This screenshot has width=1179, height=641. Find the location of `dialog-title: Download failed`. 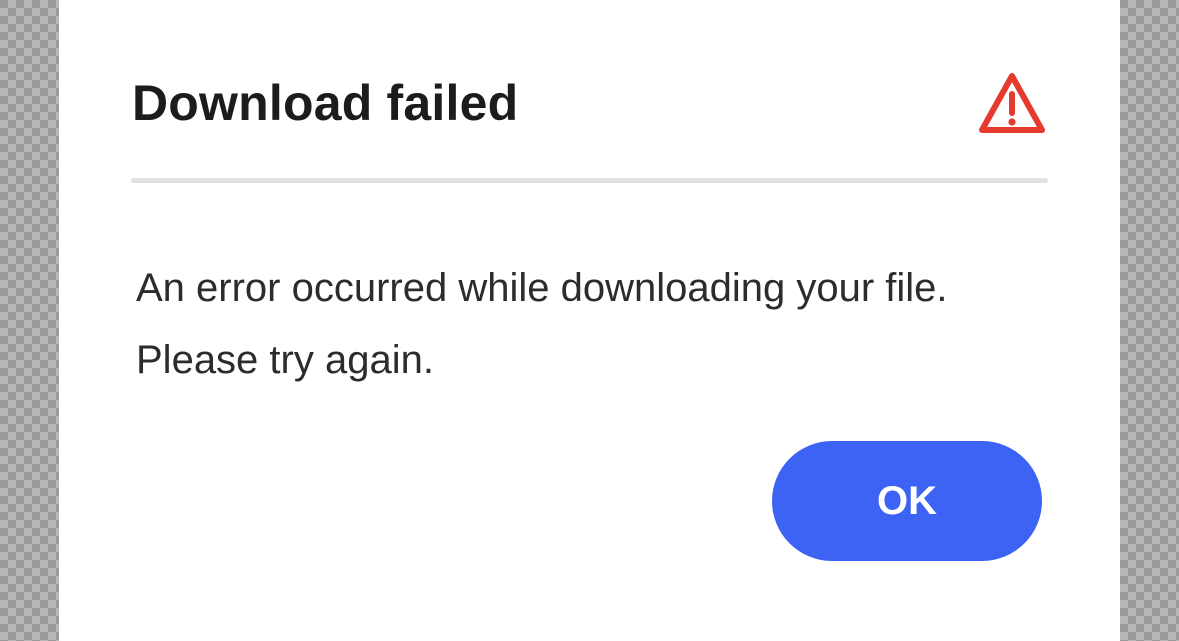

dialog-title: Download failed is located at coordinates (325, 103).